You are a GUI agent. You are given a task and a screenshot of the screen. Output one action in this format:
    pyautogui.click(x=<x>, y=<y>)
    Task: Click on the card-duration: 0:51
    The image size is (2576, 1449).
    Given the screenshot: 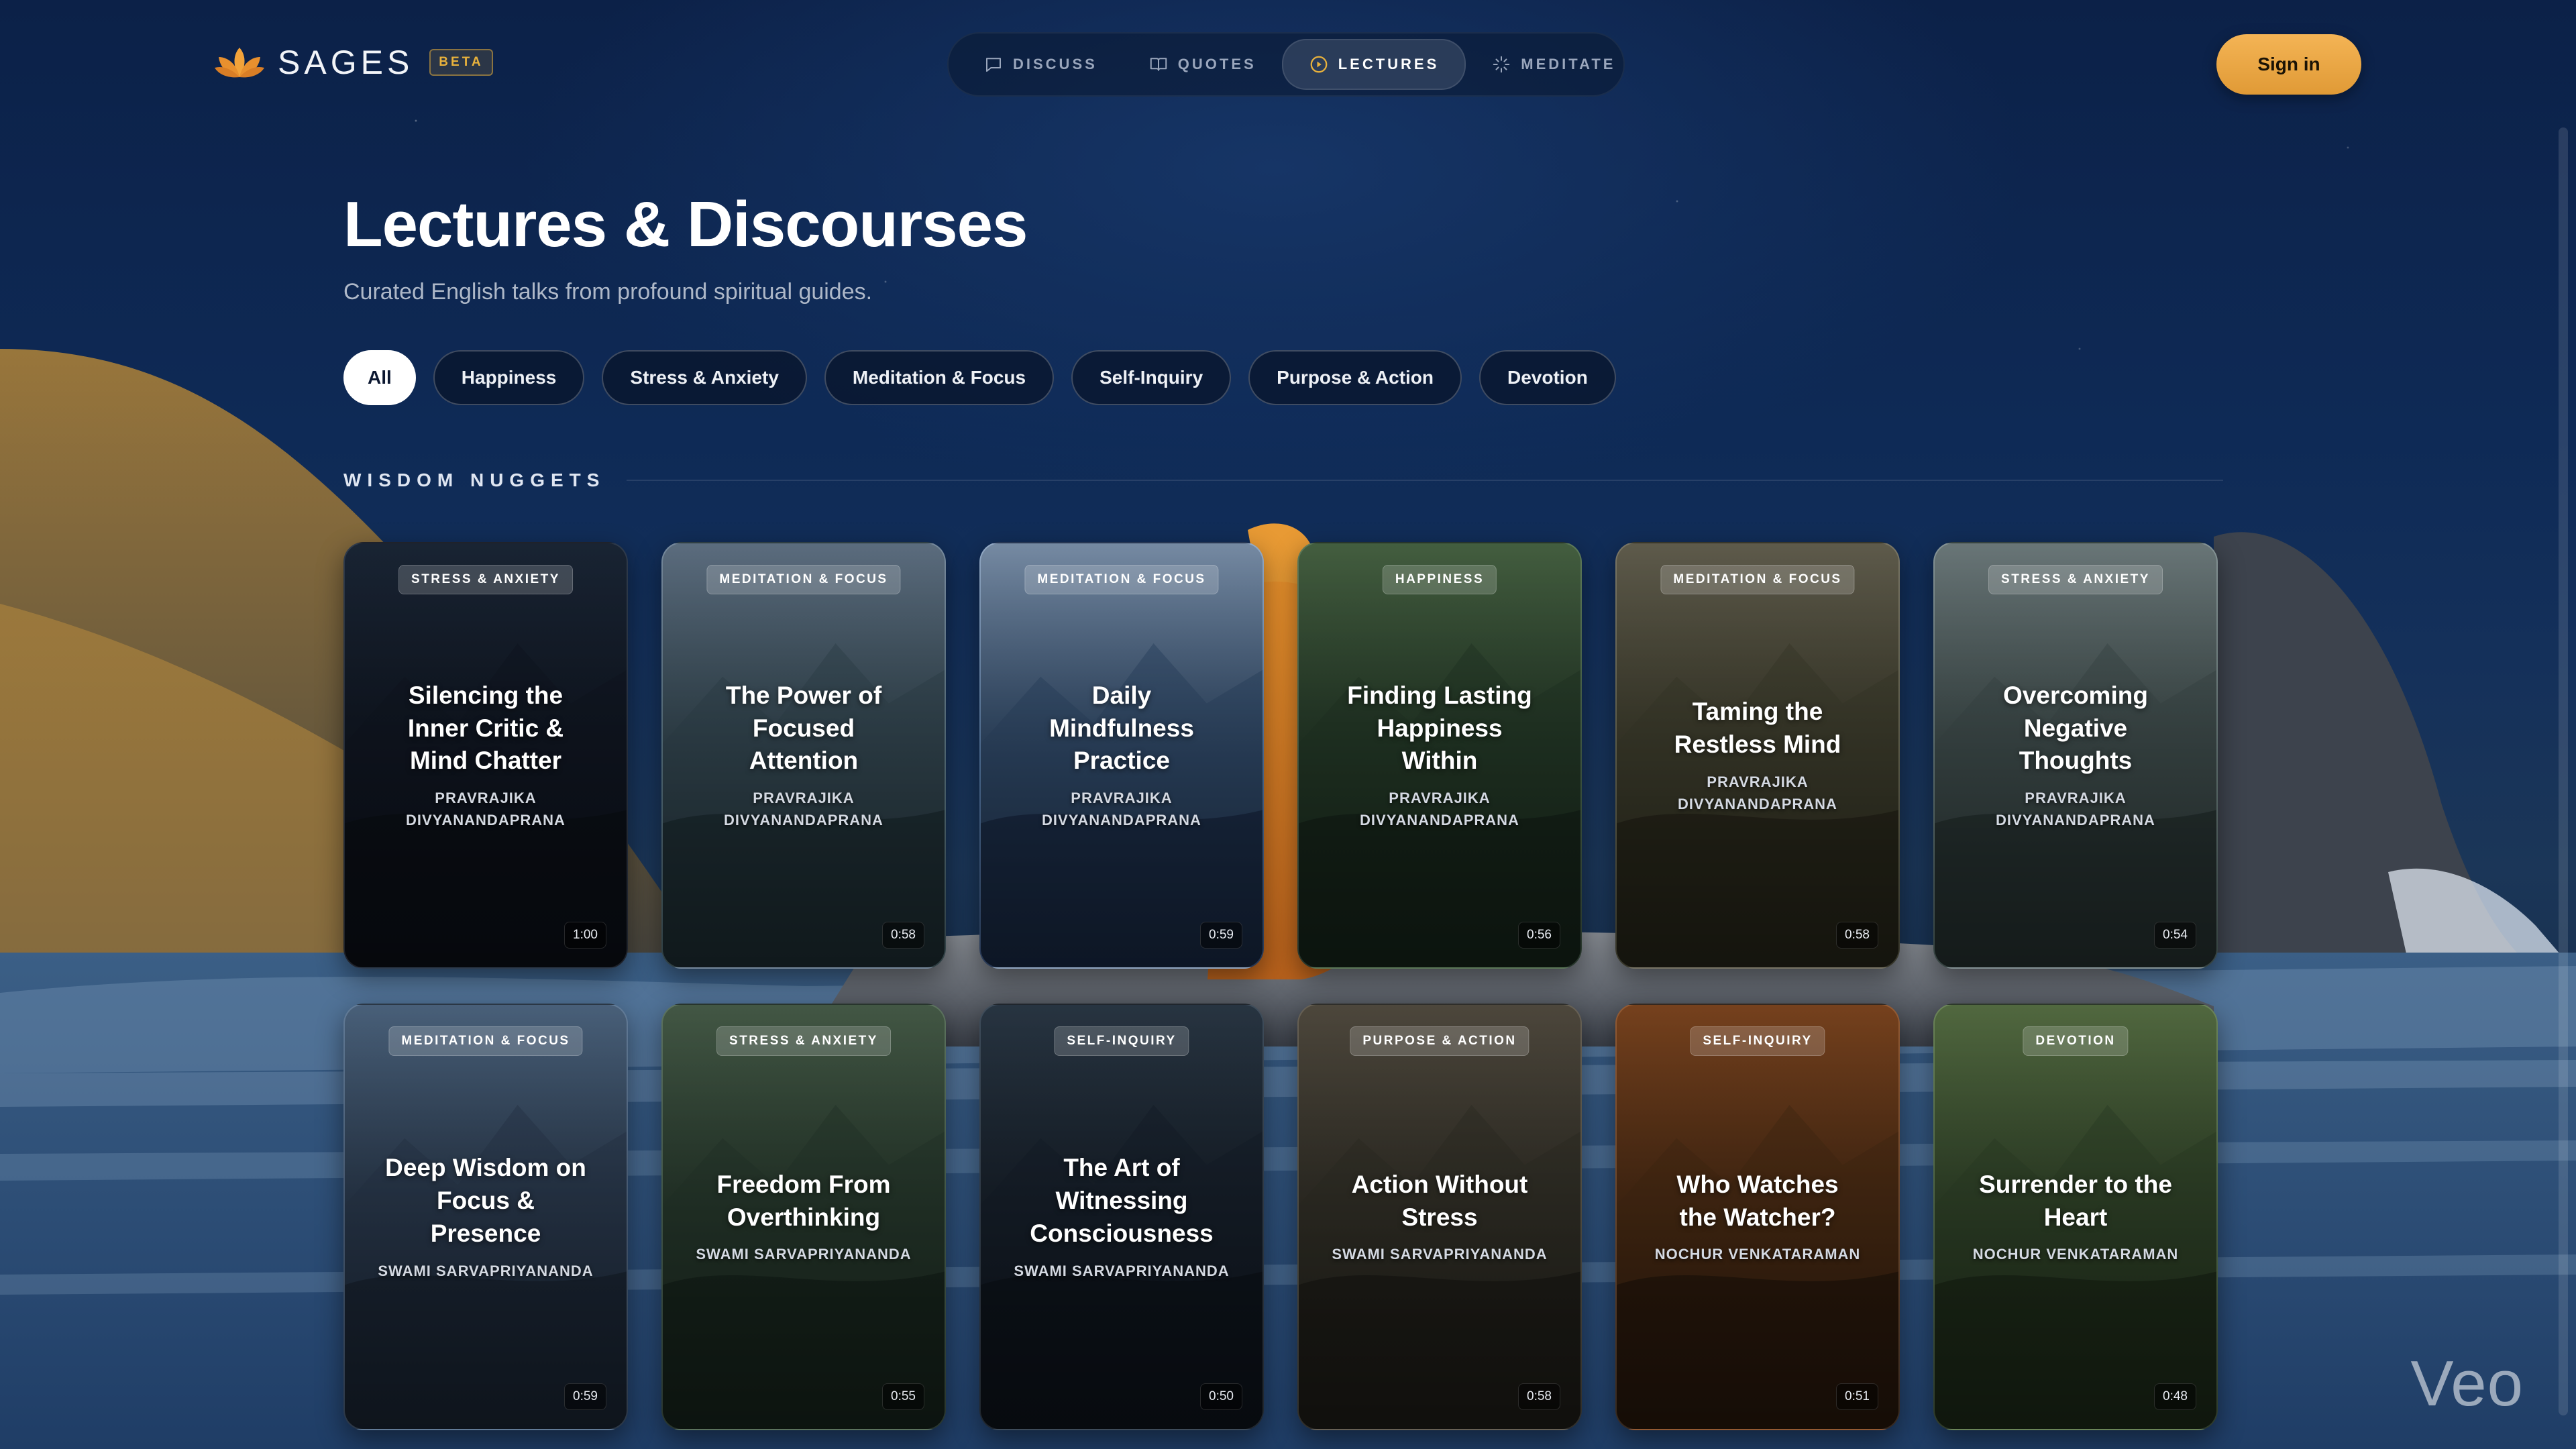 What is the action you would take?
    pyautogui.click(x=1857, y=1396)
    